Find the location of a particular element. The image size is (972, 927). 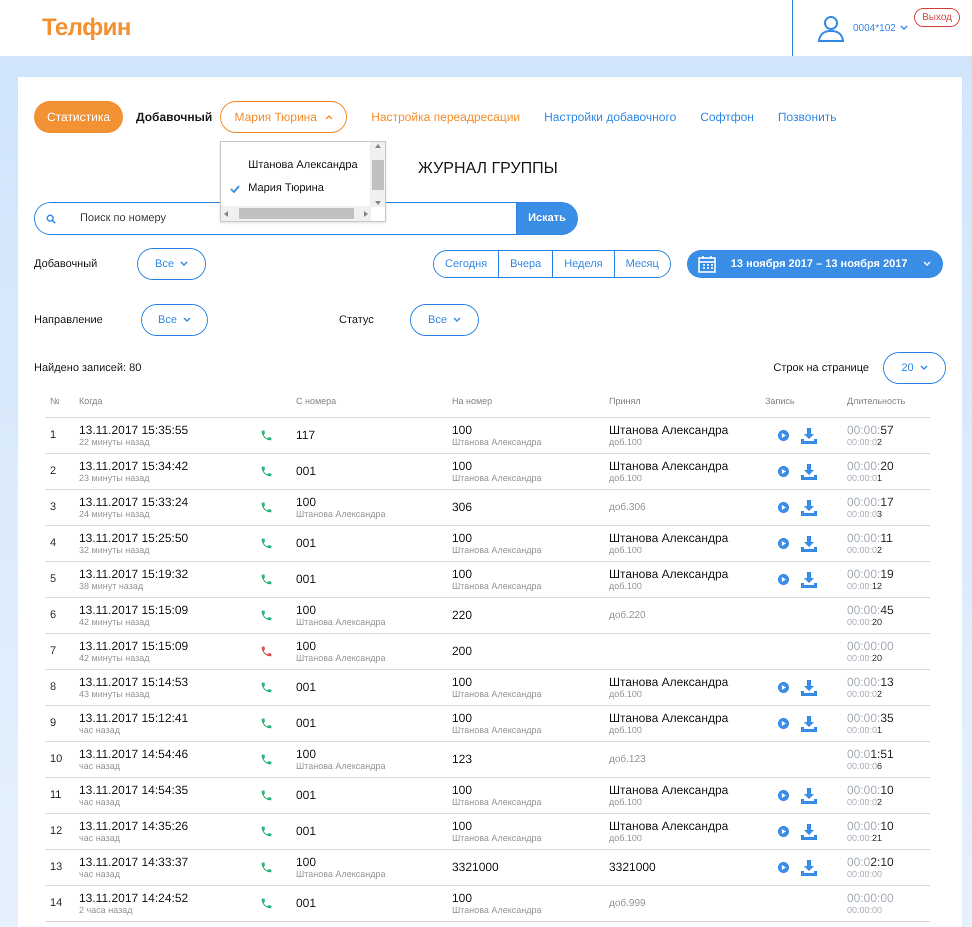

column-header: На номер is located at coordinates (473, 401).